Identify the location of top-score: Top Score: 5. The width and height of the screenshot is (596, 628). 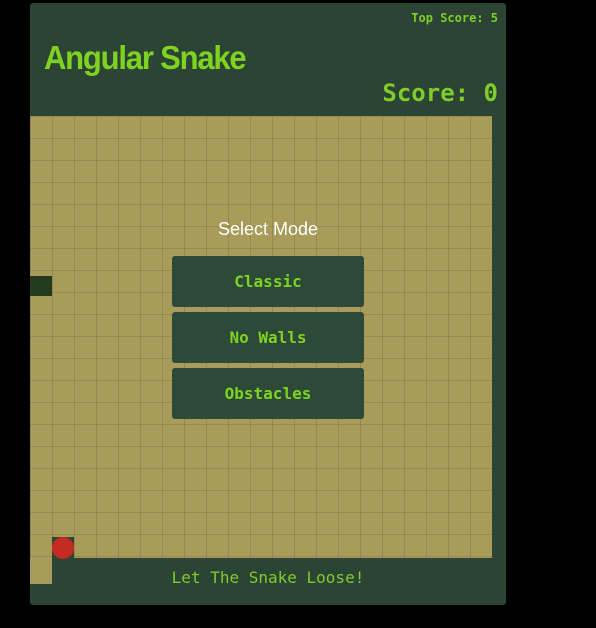
(454, 18).